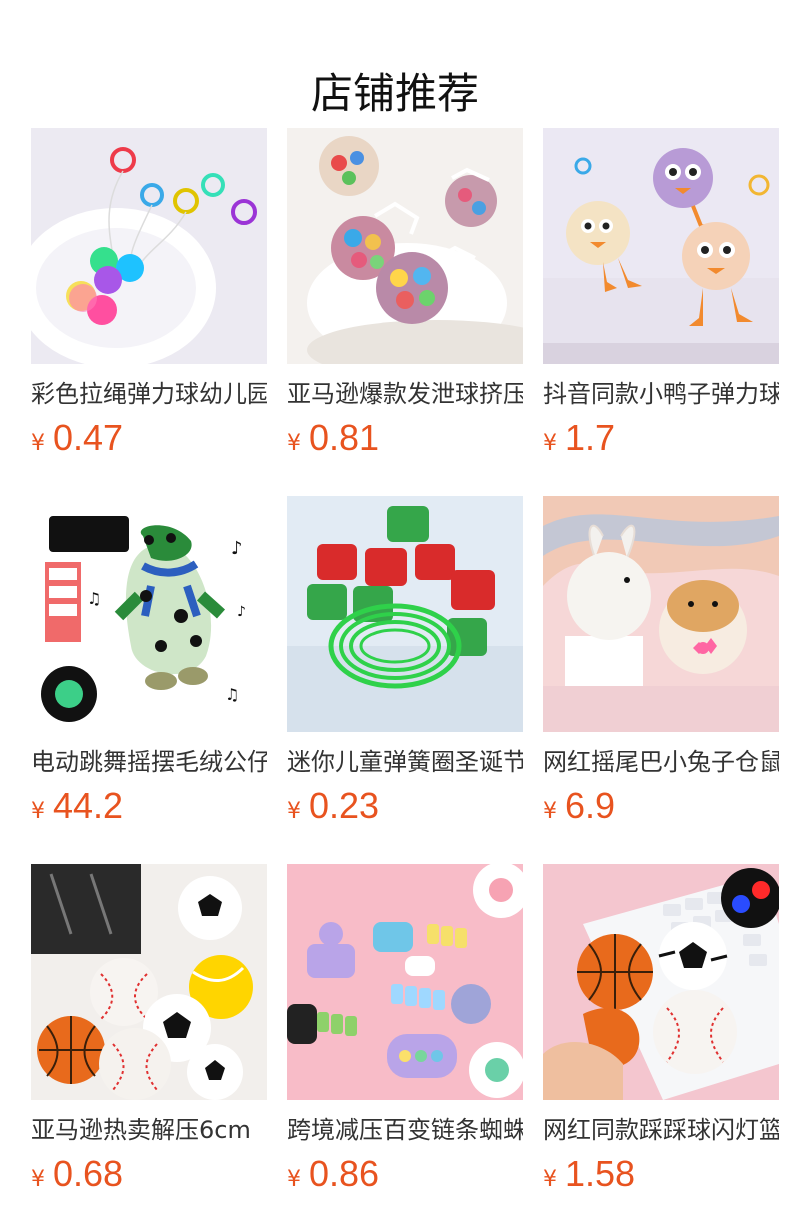  What do you see at coordinates (149, 394) in the screenshot?
I see `product-name: 彩色拉绳弹力球幼儿园` at bounding box center [149, 394].